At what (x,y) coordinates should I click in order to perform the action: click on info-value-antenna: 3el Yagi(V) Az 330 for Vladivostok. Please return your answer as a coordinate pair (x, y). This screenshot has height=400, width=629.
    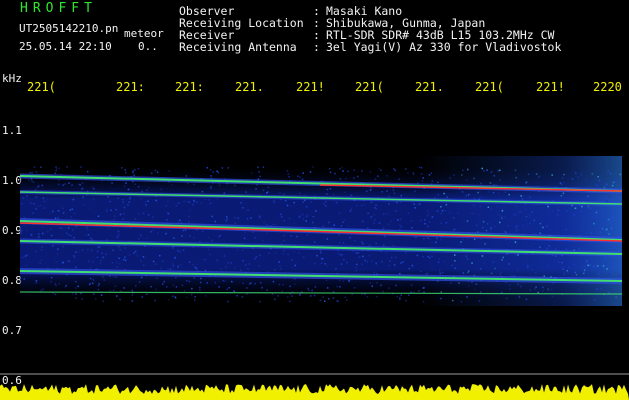
    Looking at the image, I should click on (444, 47).